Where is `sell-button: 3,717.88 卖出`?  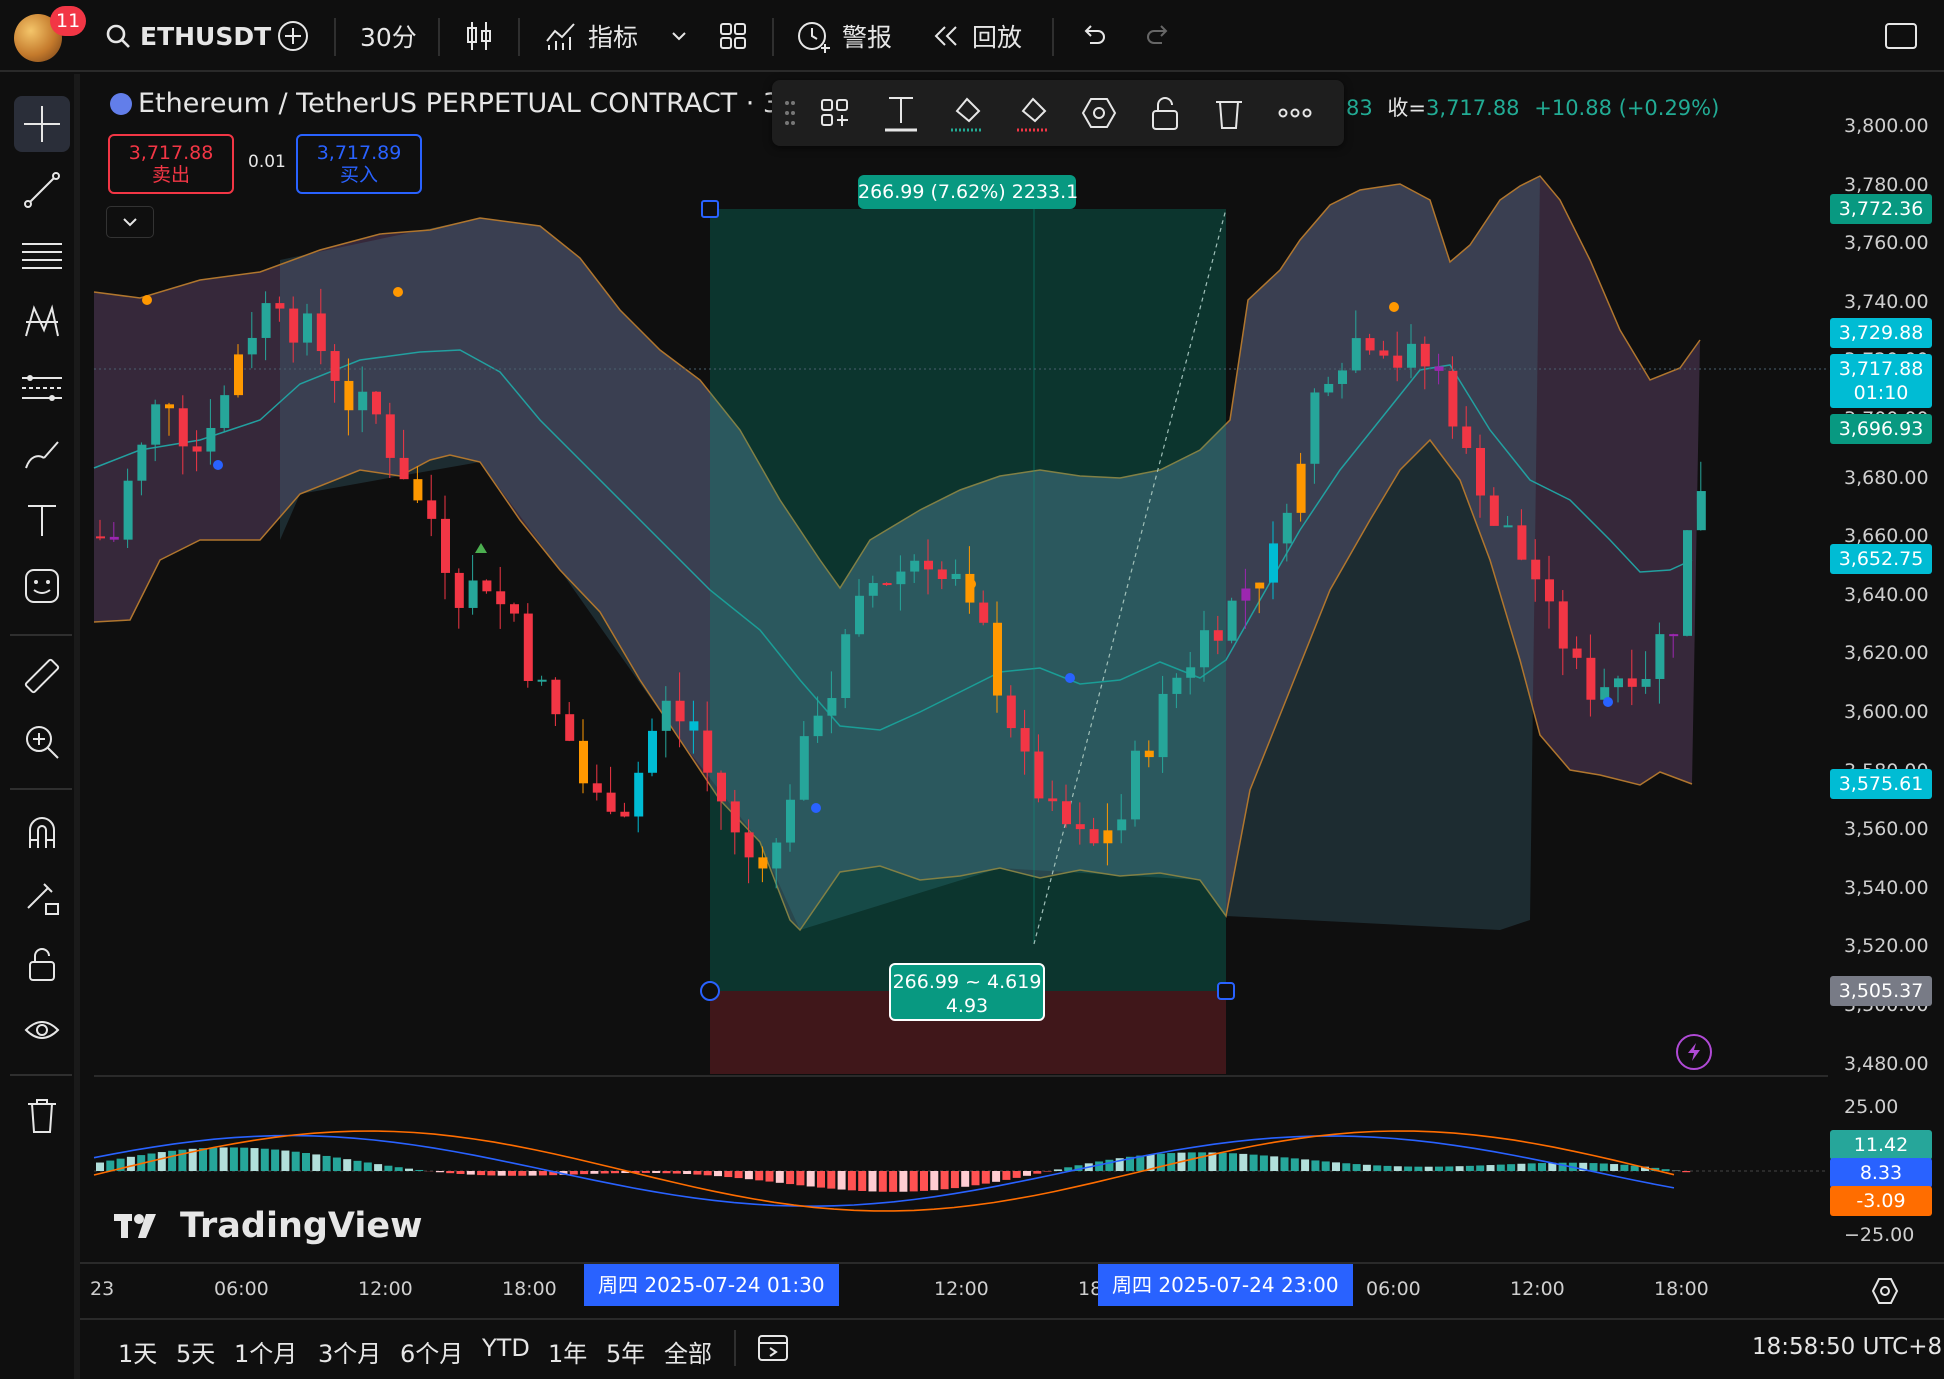 sell-button: 3,717.88 卖出 is located at coordinates (171, 164).